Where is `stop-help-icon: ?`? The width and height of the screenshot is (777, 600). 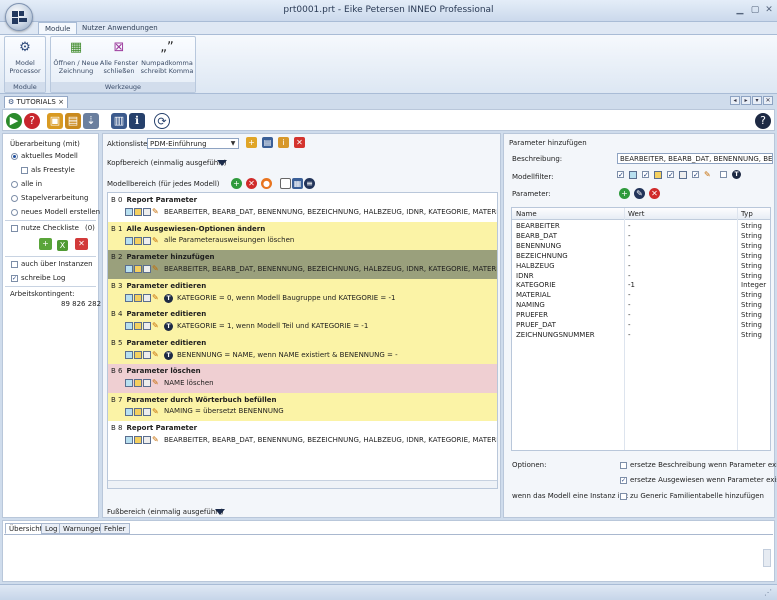
stop-help-icon: ? is located at coordinates (32, 121).